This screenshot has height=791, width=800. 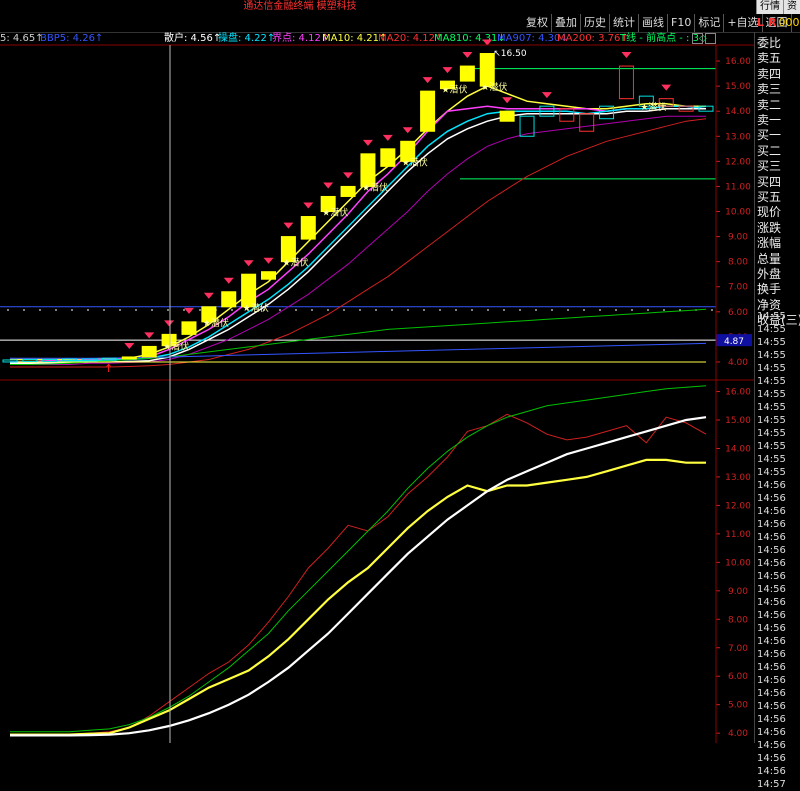 What do you see at coordinates (738, 313) in the screenshot?
I see `upper-tick-label: 6.00` at bounding box center [738, 313].